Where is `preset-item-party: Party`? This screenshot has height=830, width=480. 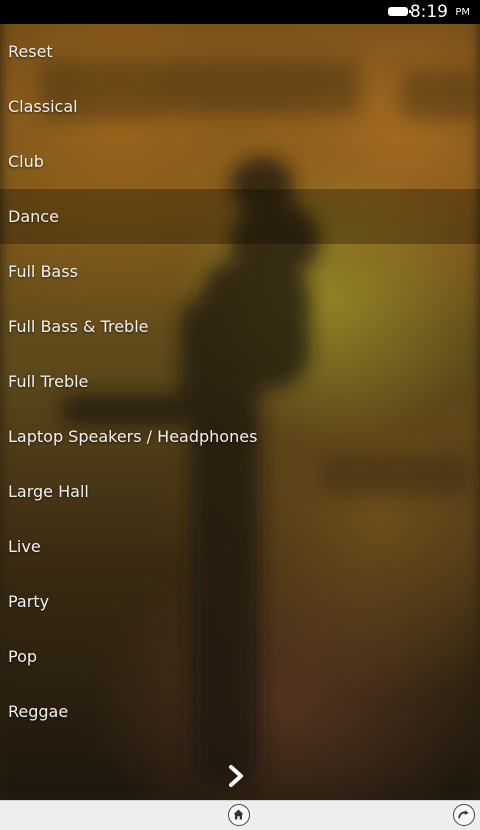 preset-item-party: Party is located at coordinates (240, 601).